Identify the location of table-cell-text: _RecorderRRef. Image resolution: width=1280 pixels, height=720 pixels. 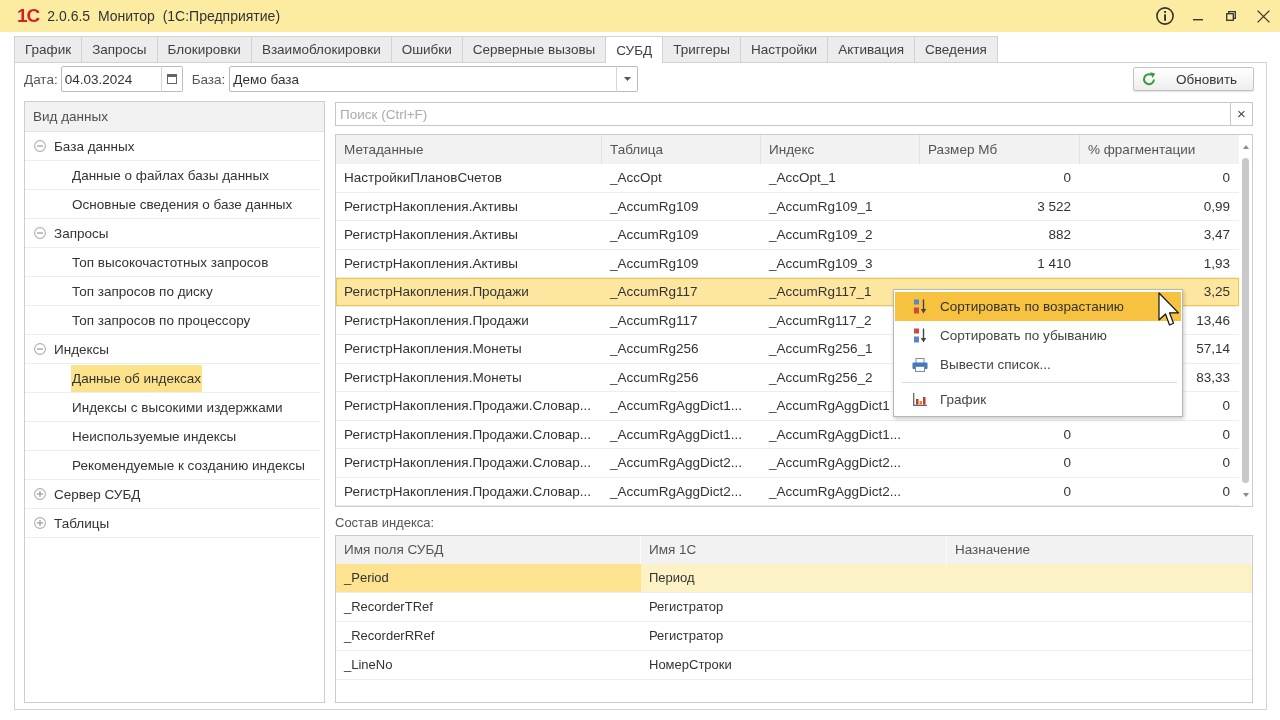
(389, 636).